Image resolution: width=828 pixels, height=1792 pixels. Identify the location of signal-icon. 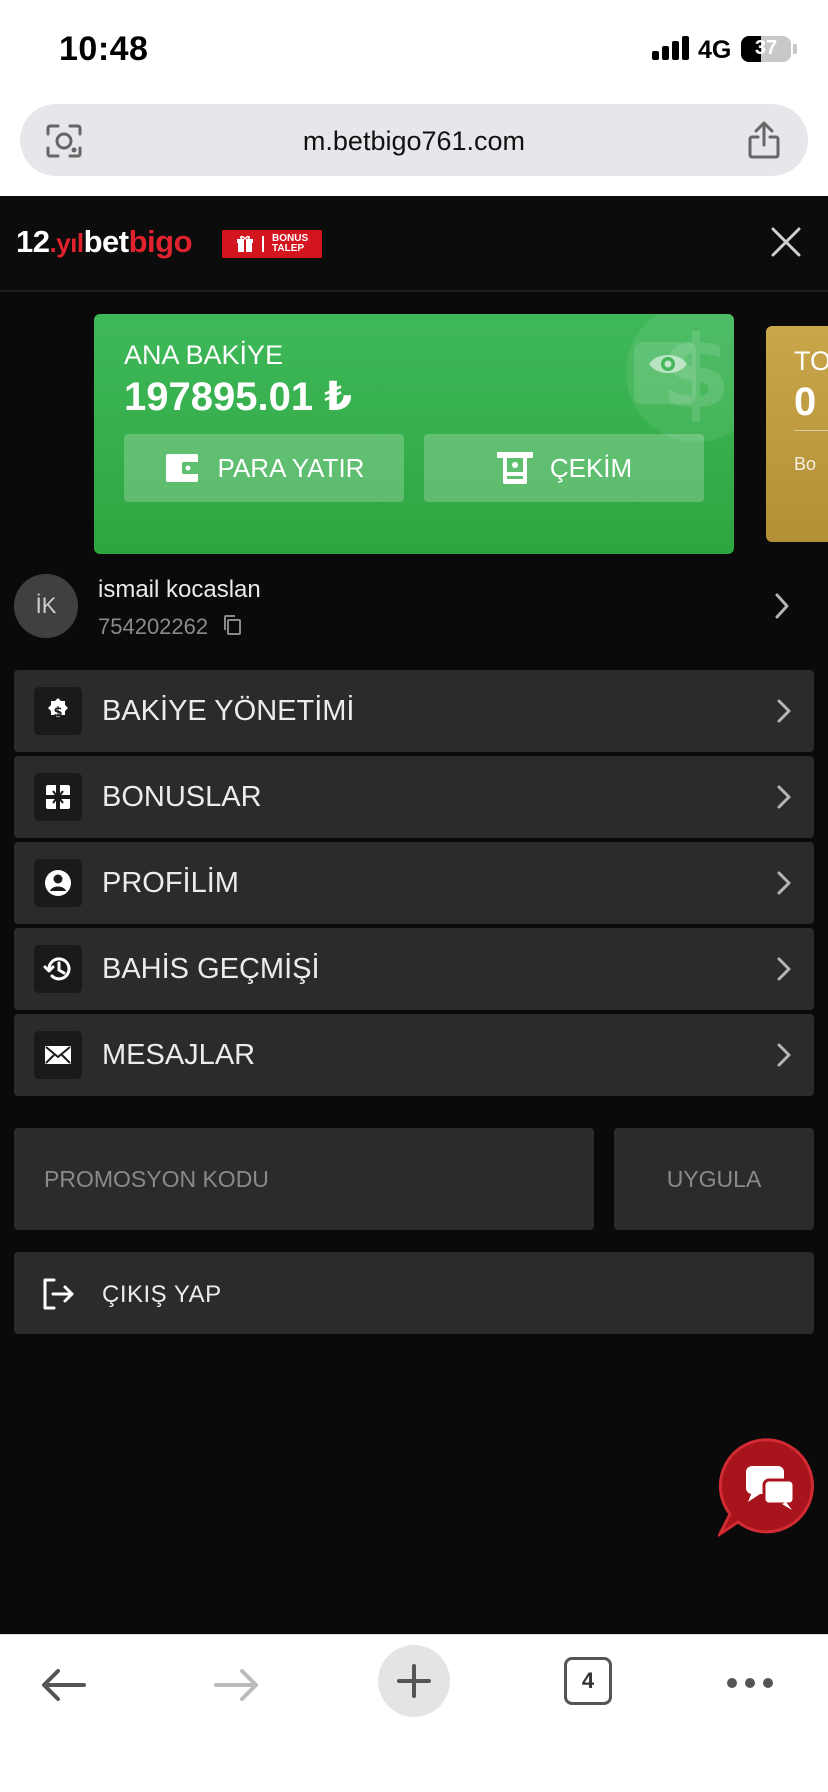
(671, 48).